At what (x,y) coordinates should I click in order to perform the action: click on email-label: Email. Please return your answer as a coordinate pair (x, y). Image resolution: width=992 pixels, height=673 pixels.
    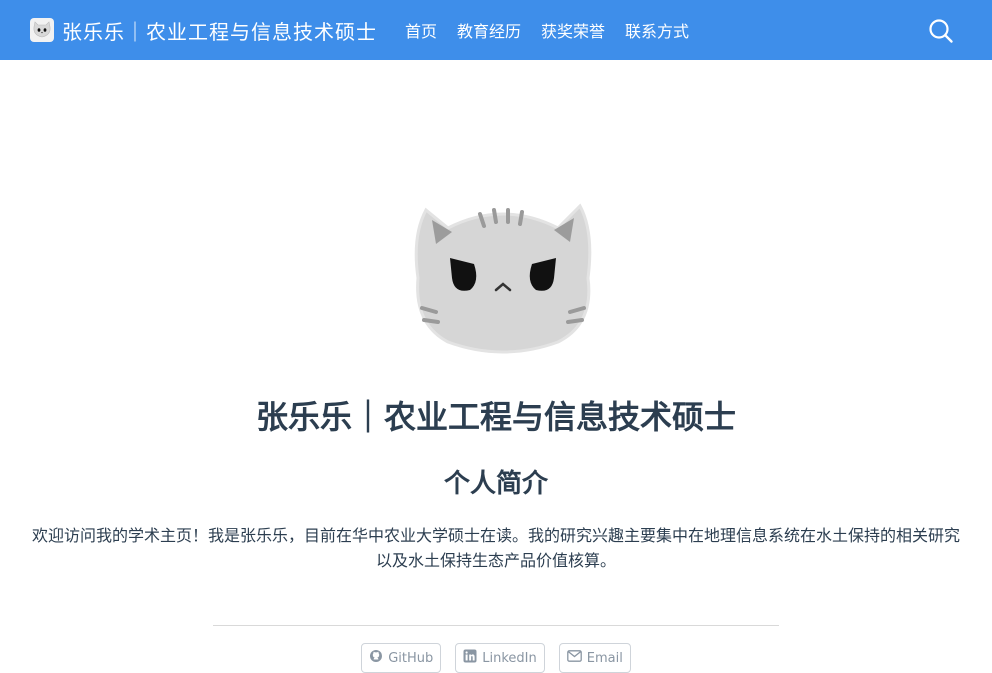
    Looking at the image, I should click on (604, 658).